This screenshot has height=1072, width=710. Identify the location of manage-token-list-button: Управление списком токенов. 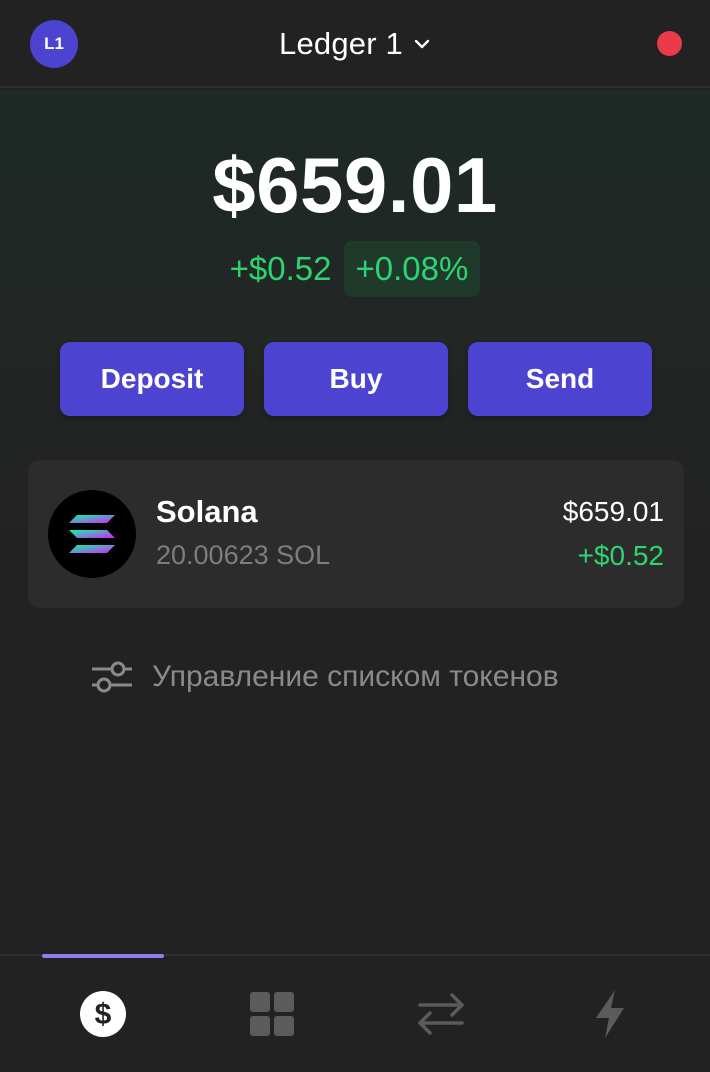
(324, 677).